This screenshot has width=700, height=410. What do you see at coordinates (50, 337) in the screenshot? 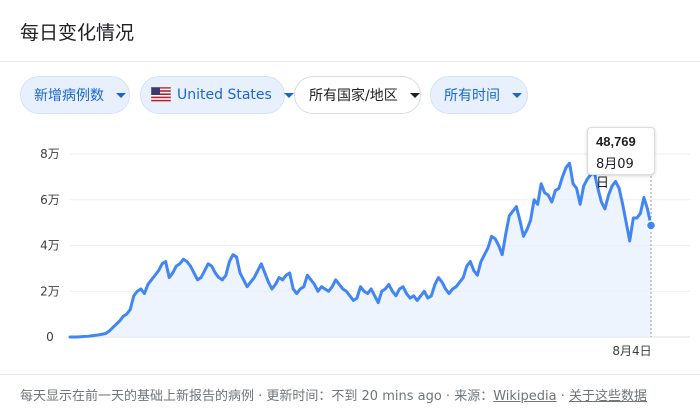
I see `y-tick-label: 0` at bounding box center [50, 337].